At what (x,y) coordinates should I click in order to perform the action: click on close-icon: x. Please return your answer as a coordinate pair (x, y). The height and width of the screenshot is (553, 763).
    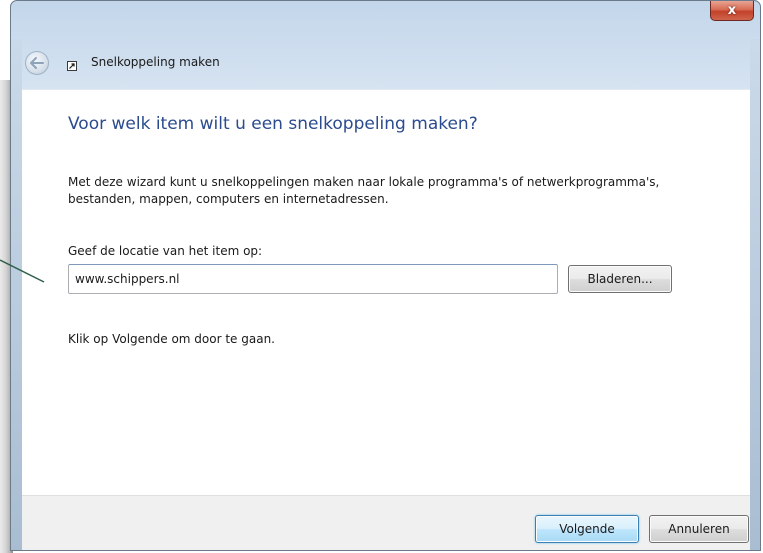
    Looking at the image, I should click on (732, 10).